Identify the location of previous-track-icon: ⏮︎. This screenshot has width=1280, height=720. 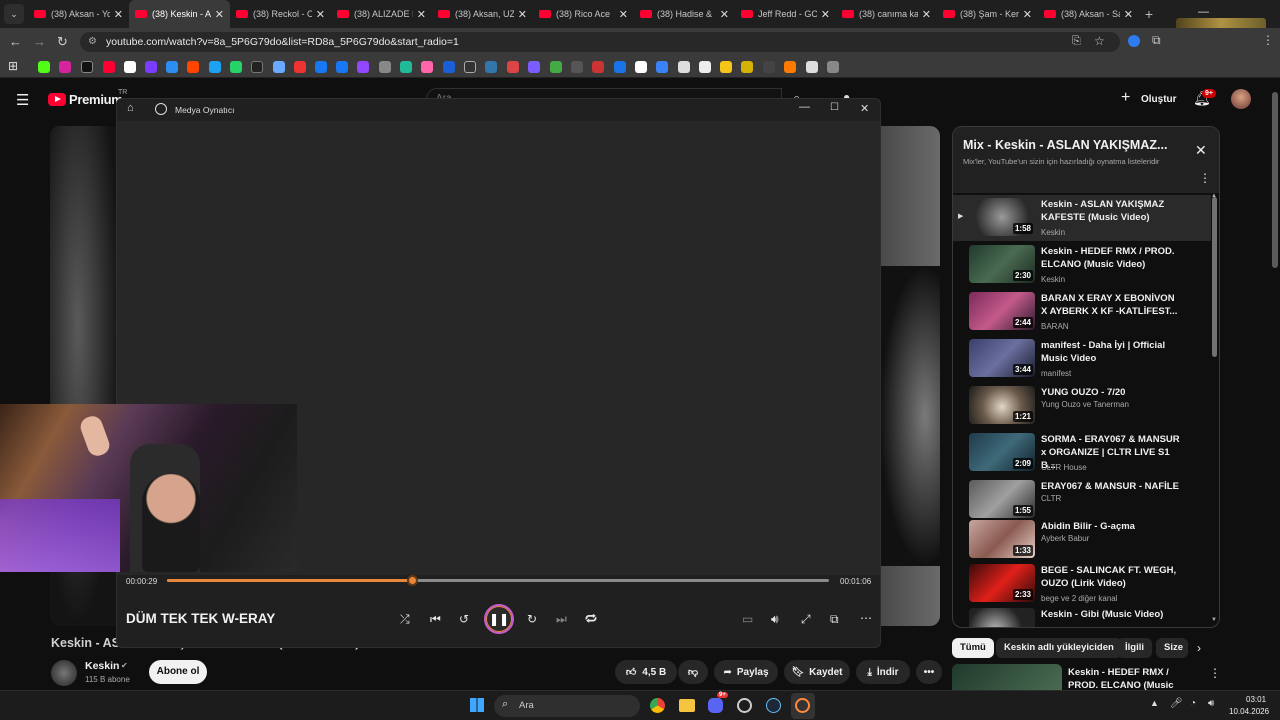
(435, 619).